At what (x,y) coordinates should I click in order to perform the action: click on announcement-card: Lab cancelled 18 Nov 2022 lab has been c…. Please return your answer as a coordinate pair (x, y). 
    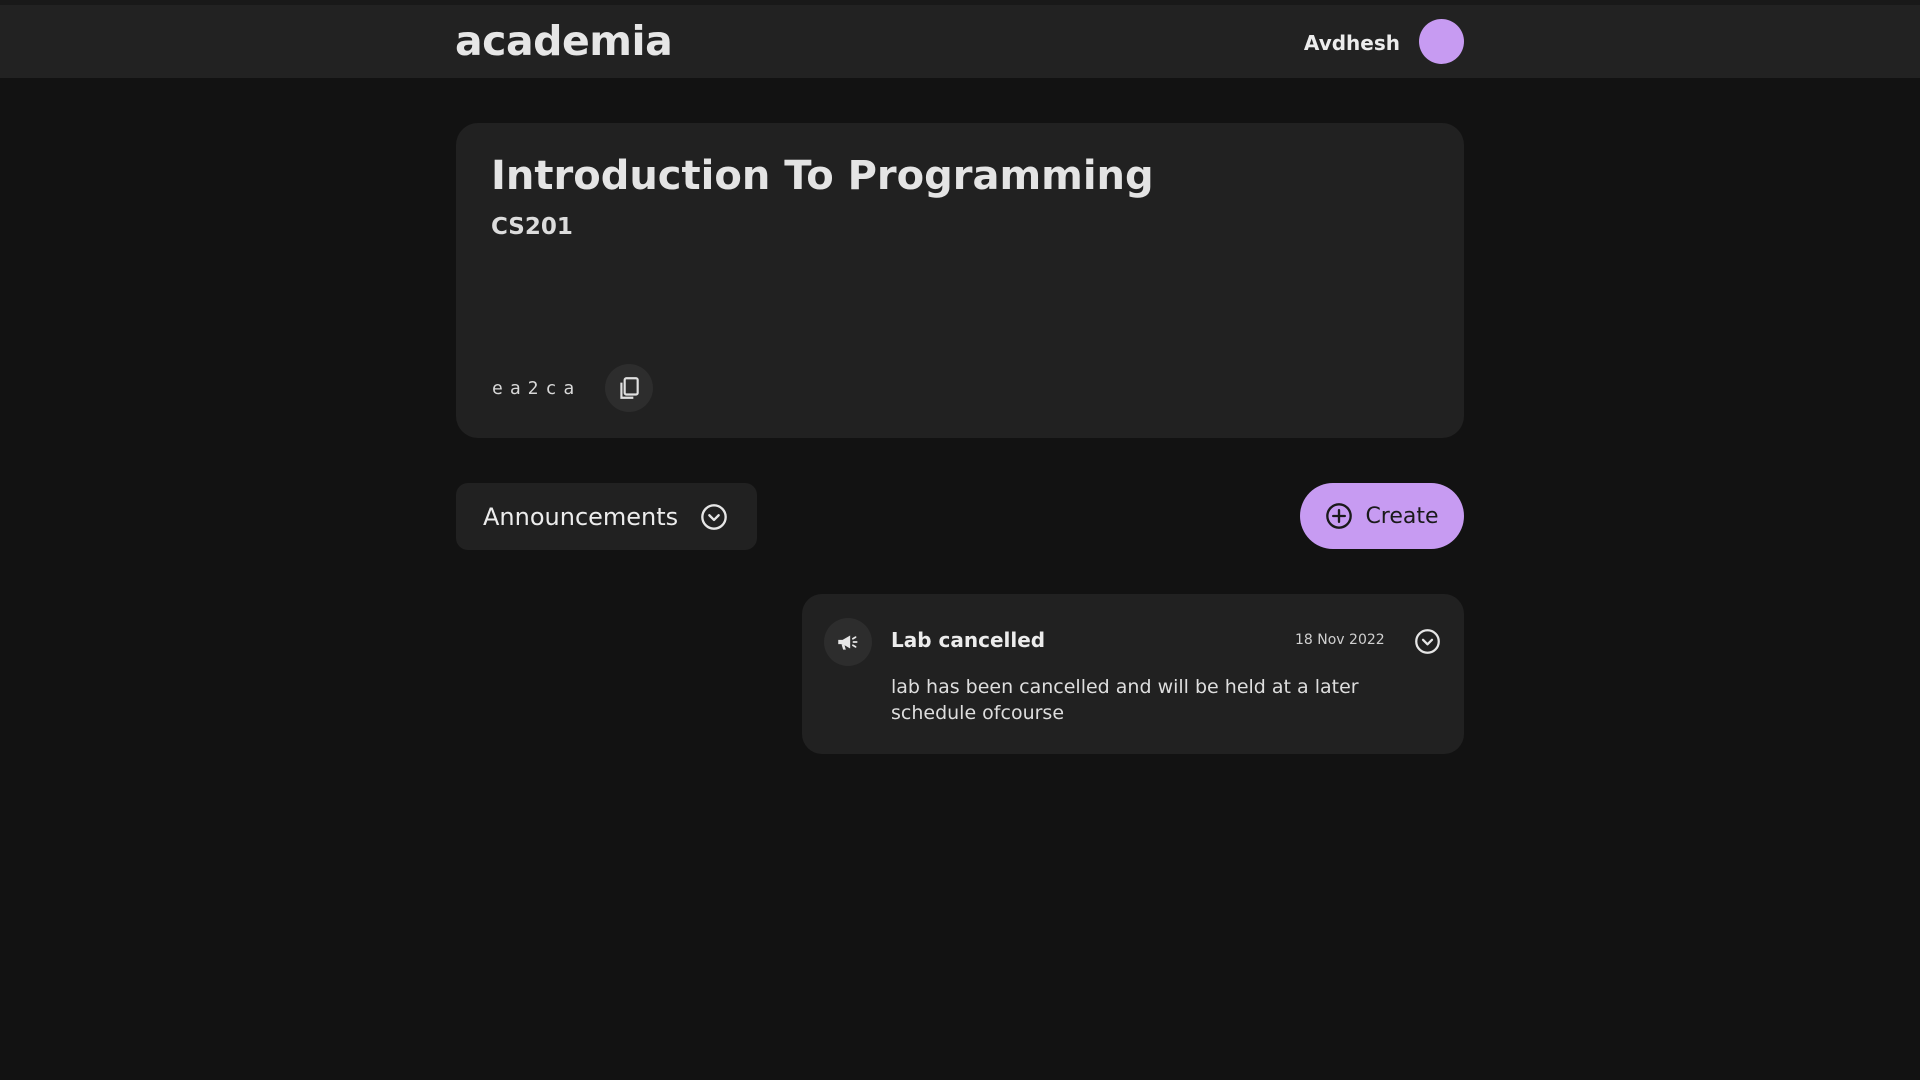
    Looking at the image, I should click on (1133, 674).